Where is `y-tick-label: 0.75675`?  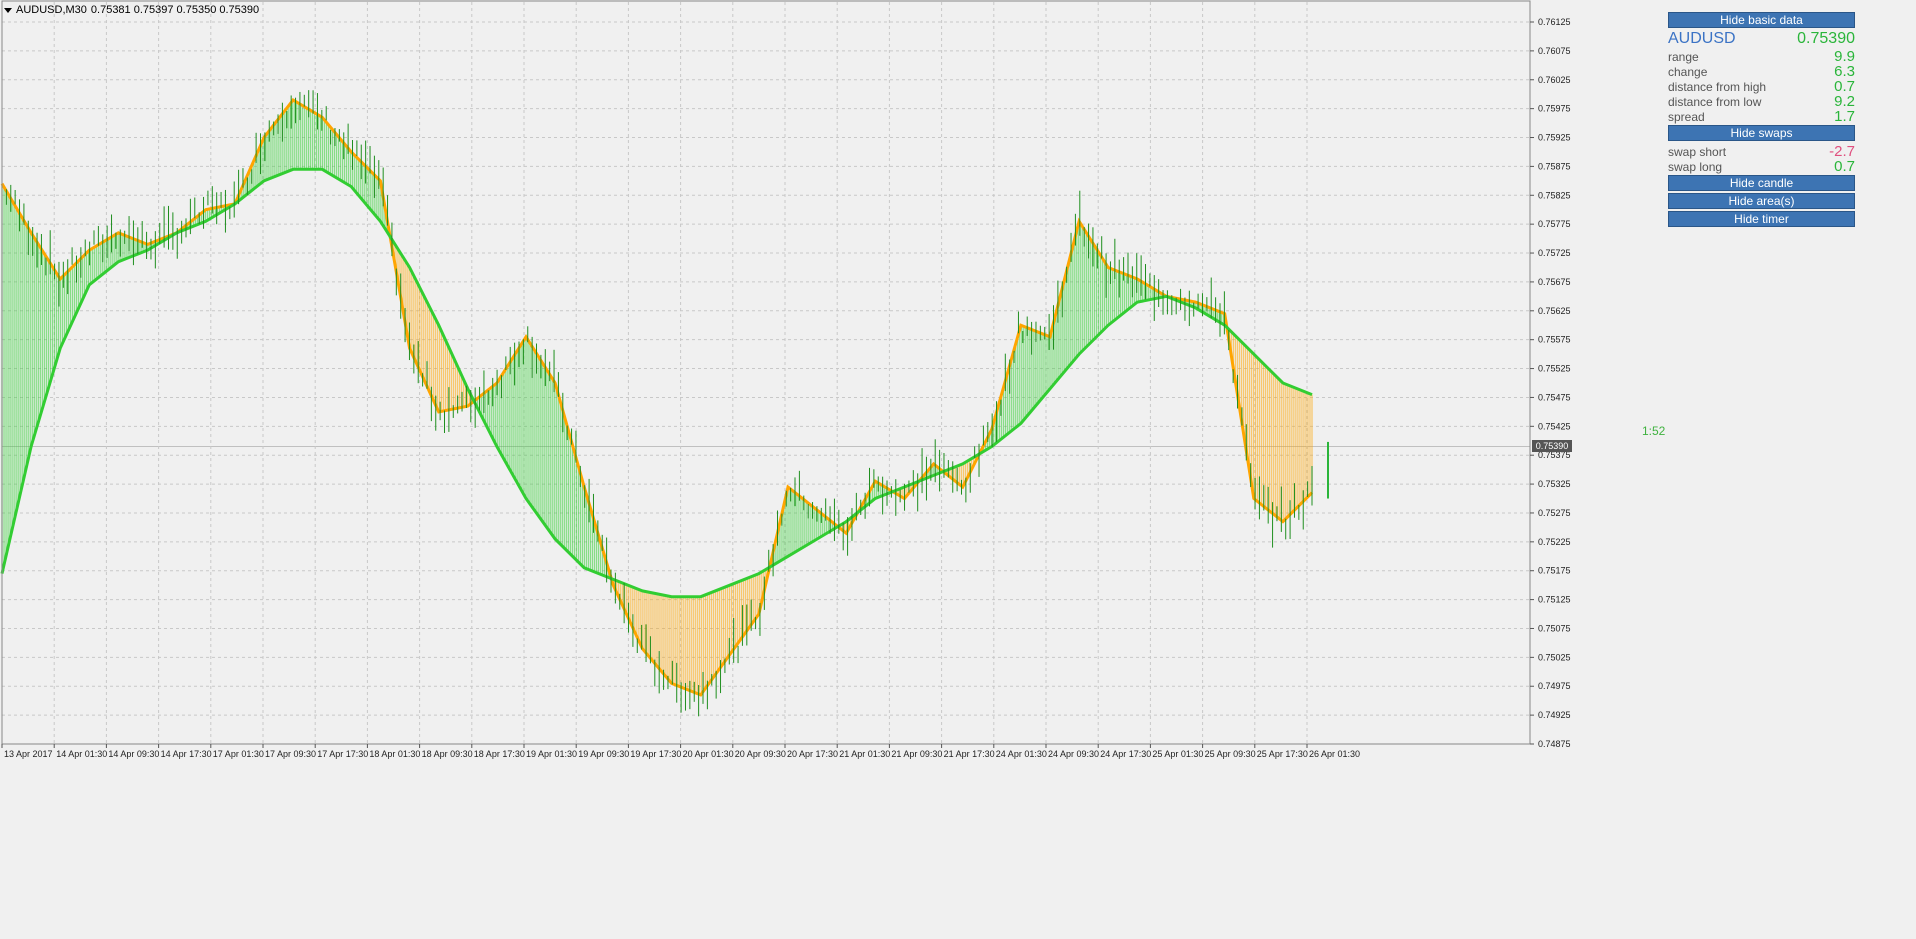 y-tick-label: 0.75675 is located at coordinates (1554, 282).